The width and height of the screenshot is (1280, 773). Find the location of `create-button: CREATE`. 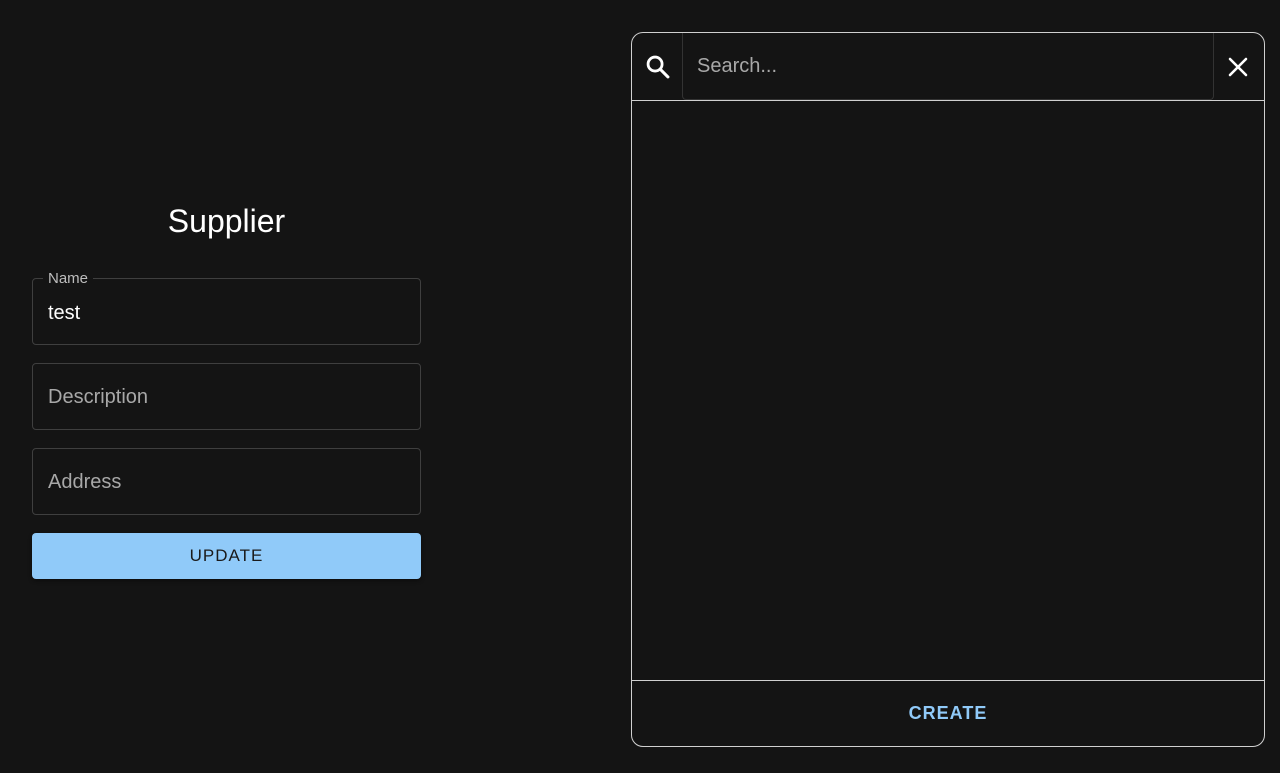

create-button: CREATE is located at coordinates (948, 713).